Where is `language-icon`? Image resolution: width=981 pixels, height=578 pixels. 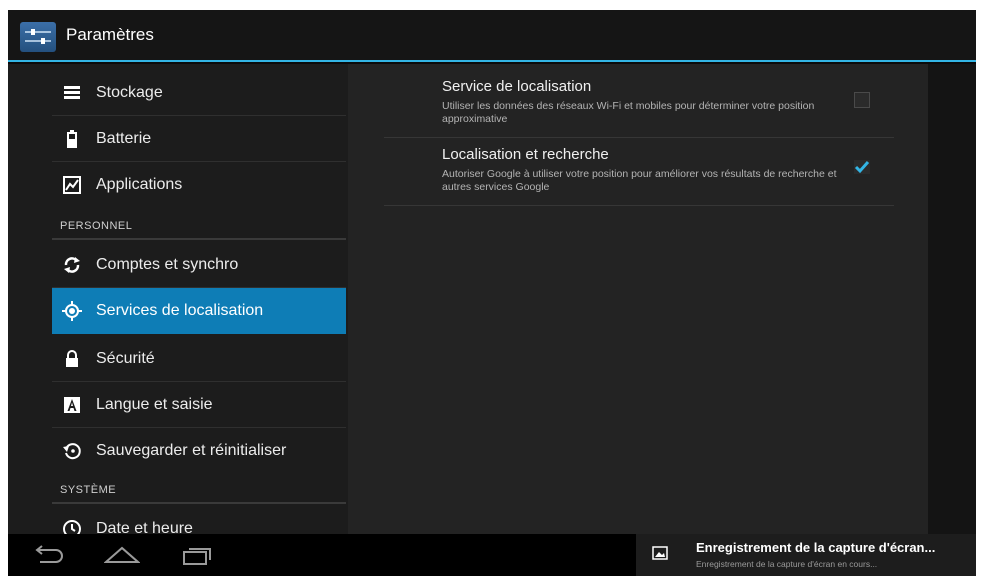 language-icon is located at coordinates (72, 405).